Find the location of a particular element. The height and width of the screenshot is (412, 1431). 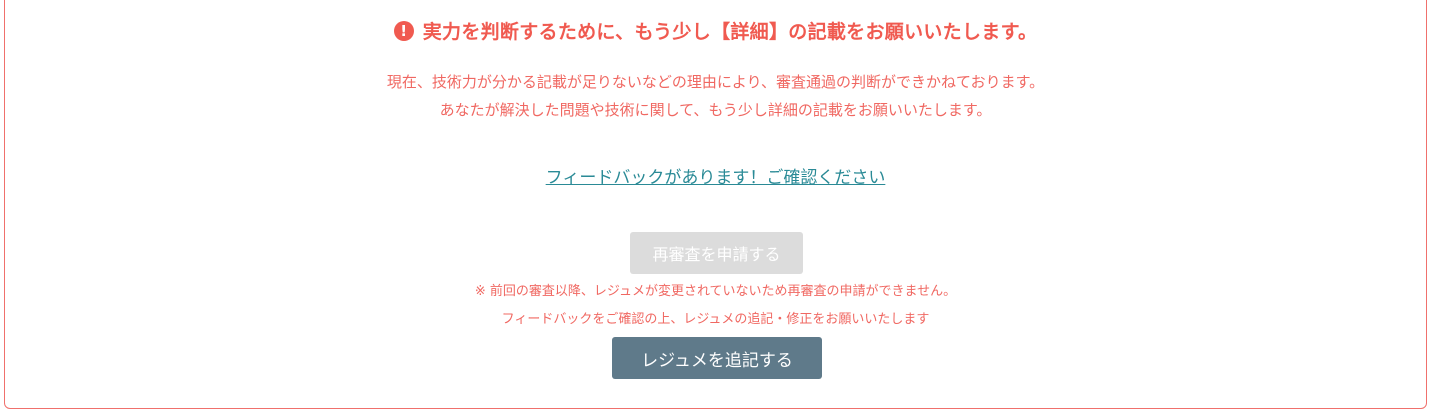

alert-title-row: ! 実力を判断するために、もう少し【詳細】の記載をお願いいたします。 is located at coordinates (715, 30).